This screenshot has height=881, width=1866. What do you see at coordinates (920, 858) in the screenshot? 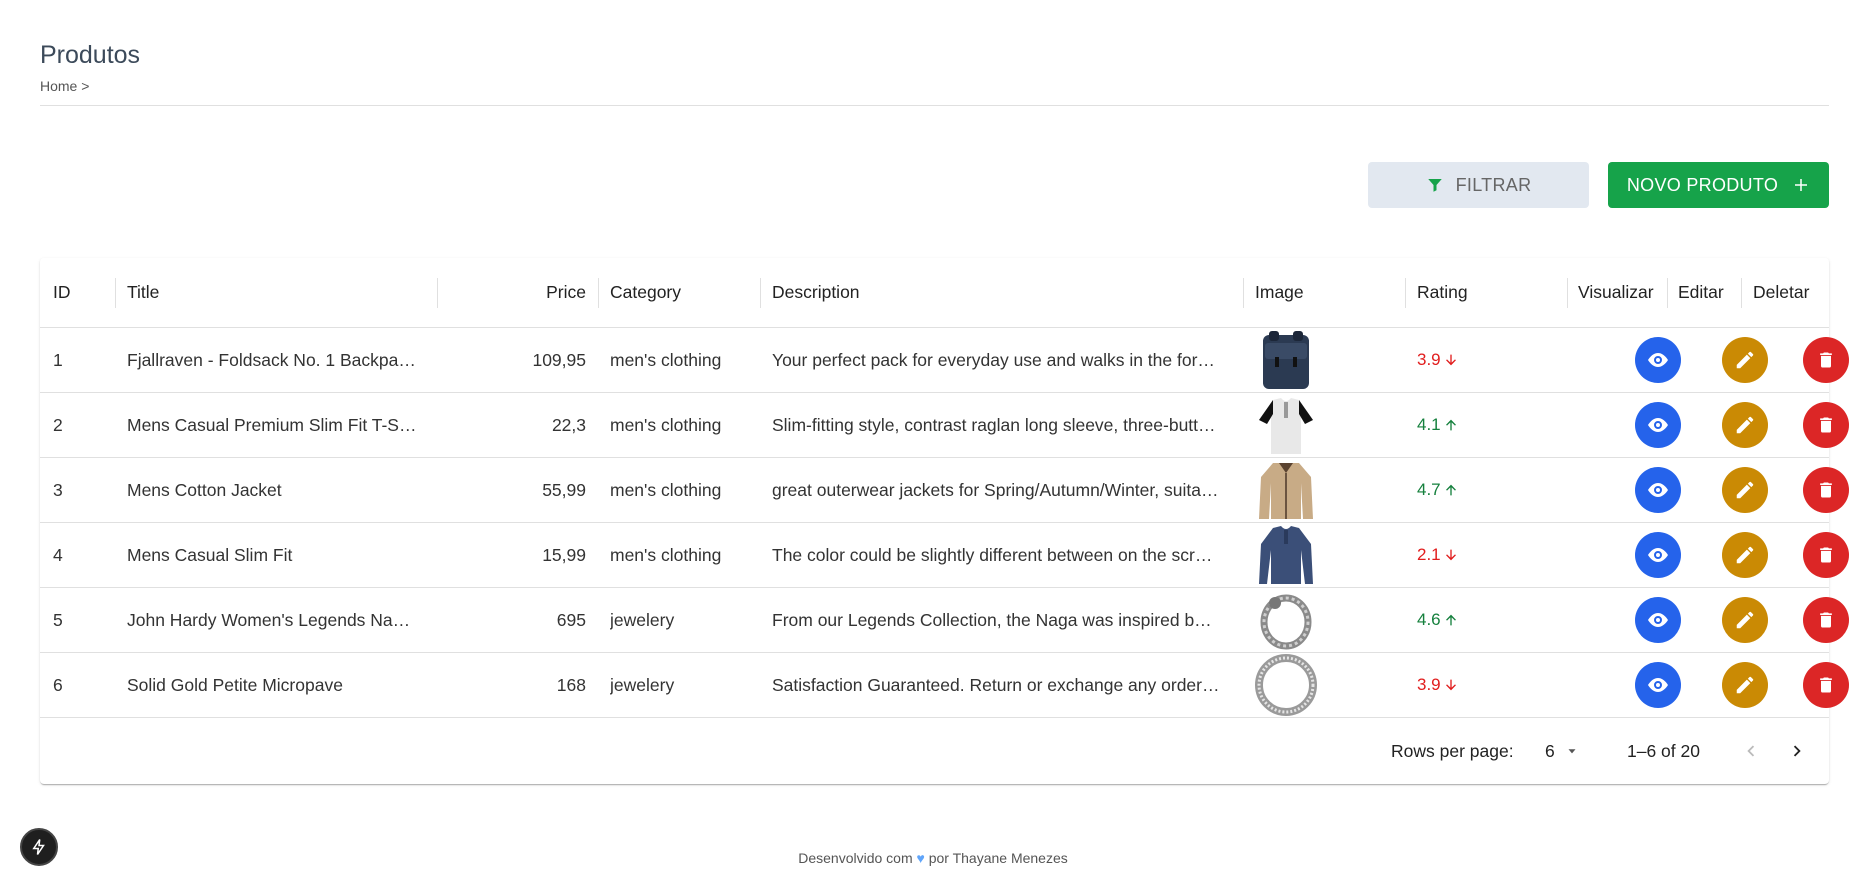
I see `heart-icon: ♥` at bounding box center [920, 858].